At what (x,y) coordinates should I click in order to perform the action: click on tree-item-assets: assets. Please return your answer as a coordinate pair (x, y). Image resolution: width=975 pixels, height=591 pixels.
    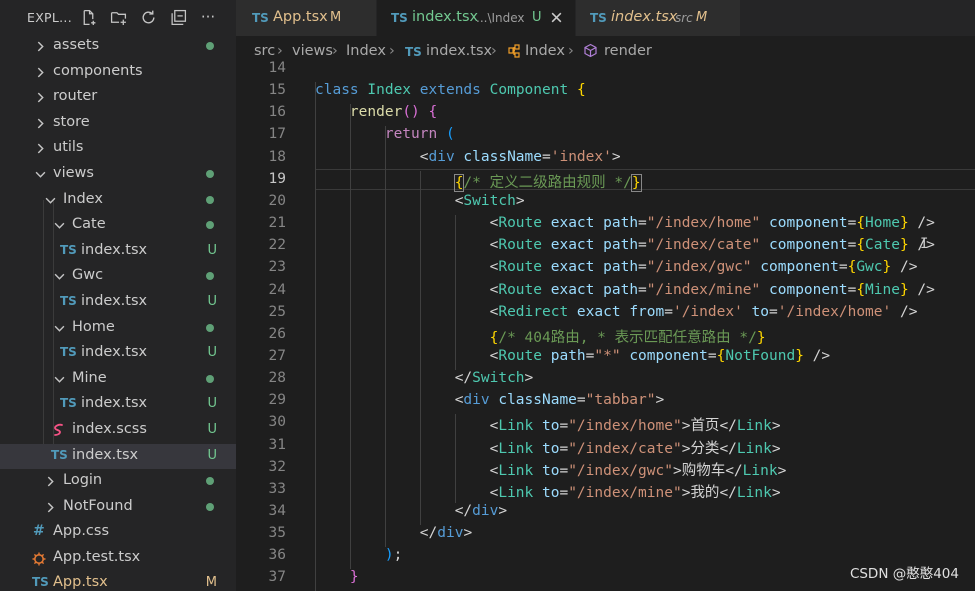
    Looking at the image, I should click on (118, 47).